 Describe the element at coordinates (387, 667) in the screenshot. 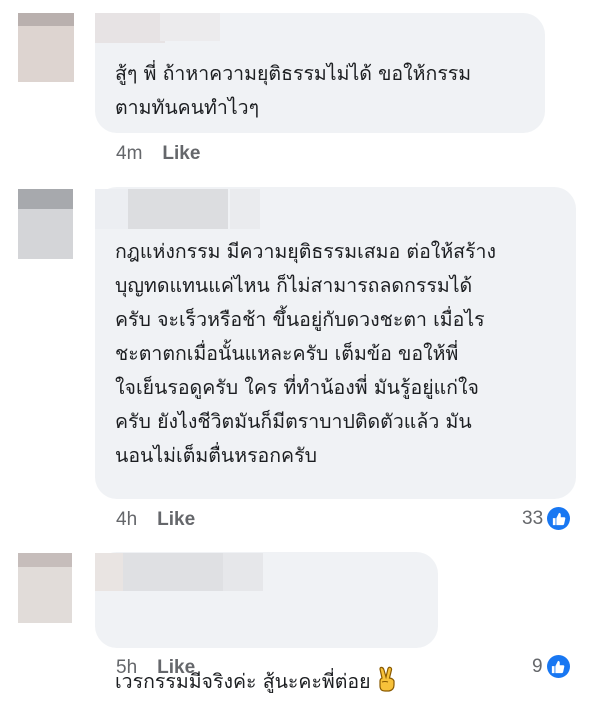

I see `victory-hand-icon` at that location.